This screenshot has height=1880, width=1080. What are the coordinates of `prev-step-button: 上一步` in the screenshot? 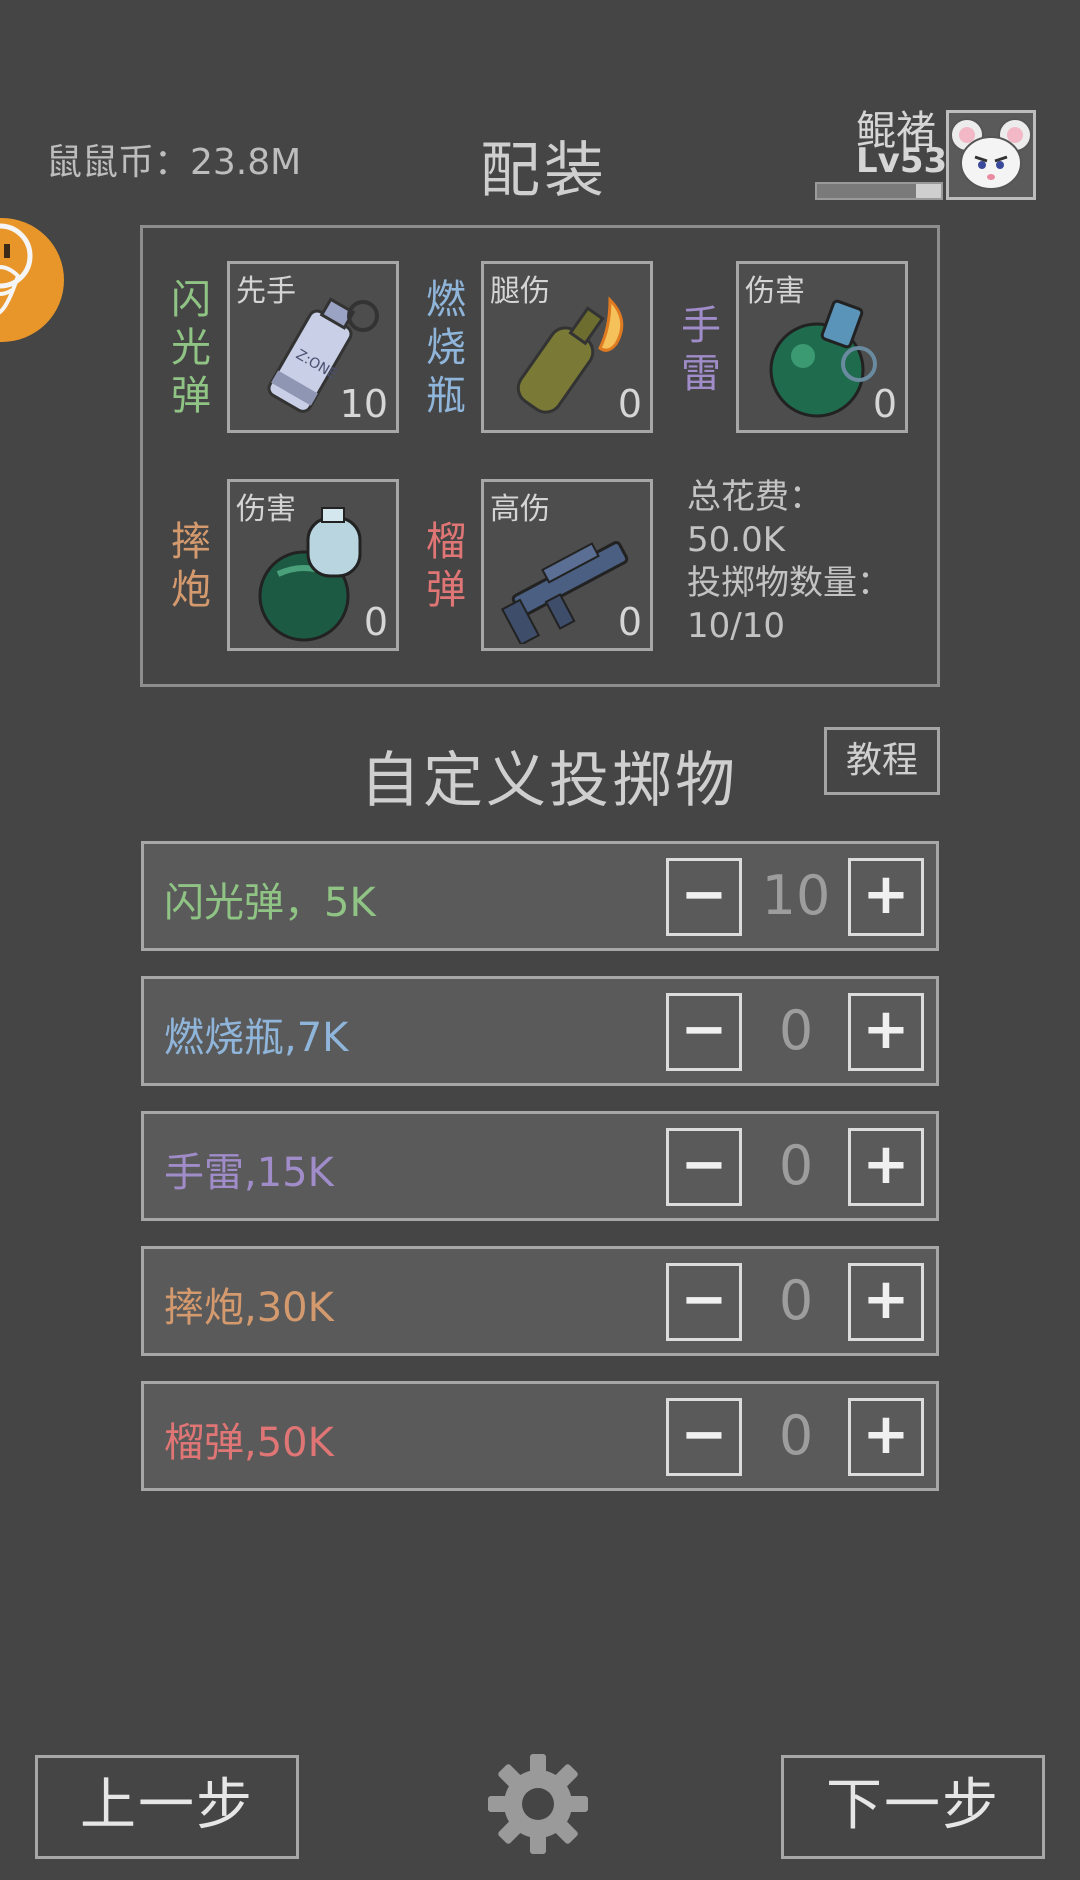 It's located at (167, 1807).